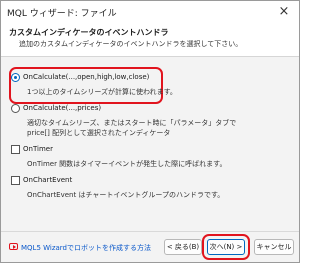 Image resolution: width=320 pixels, height=263 pixels. I want to click on window-title: MQL ウィザード: ファイル, so click(62, 14).